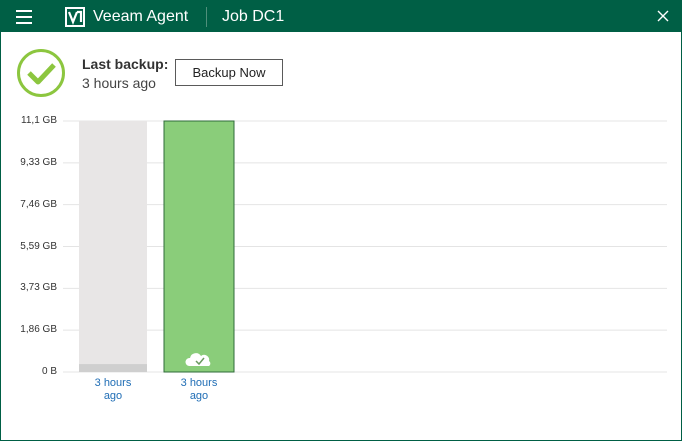  What do you see at coordinates (38, 204) in the screenshot?
I see `y-tick-label: 7,46 GB` at bounding box center [38, 204].